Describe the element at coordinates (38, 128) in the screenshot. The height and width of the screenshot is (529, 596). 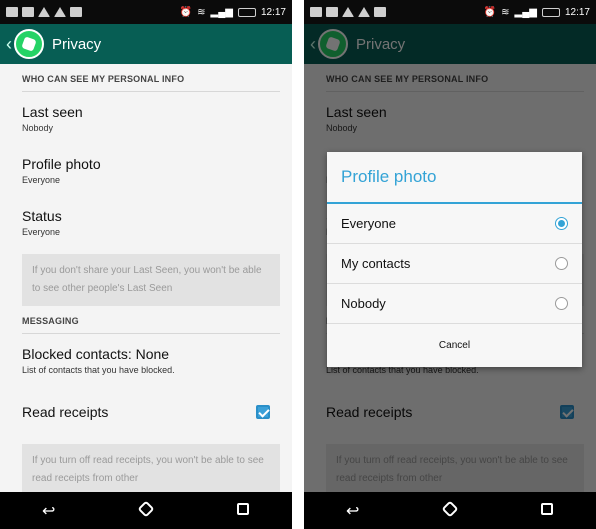
I see `pref-value: Nobody` at that location.